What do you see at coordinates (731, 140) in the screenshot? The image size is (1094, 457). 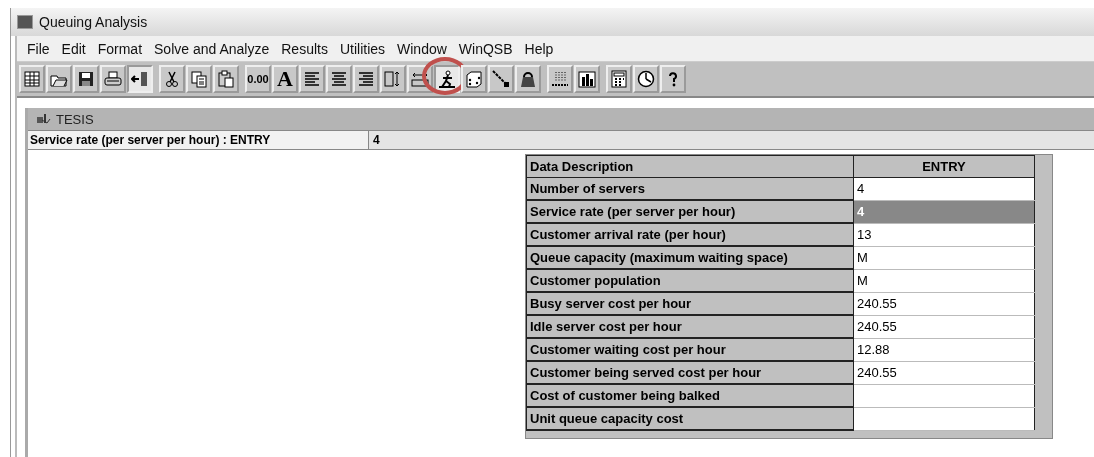 I see `entry-field: 4` at bounding box center [731, 140].